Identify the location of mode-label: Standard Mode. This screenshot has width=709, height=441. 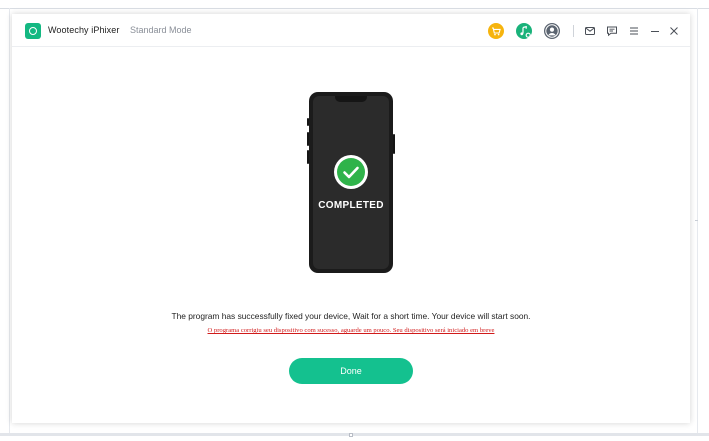
(161, 30).